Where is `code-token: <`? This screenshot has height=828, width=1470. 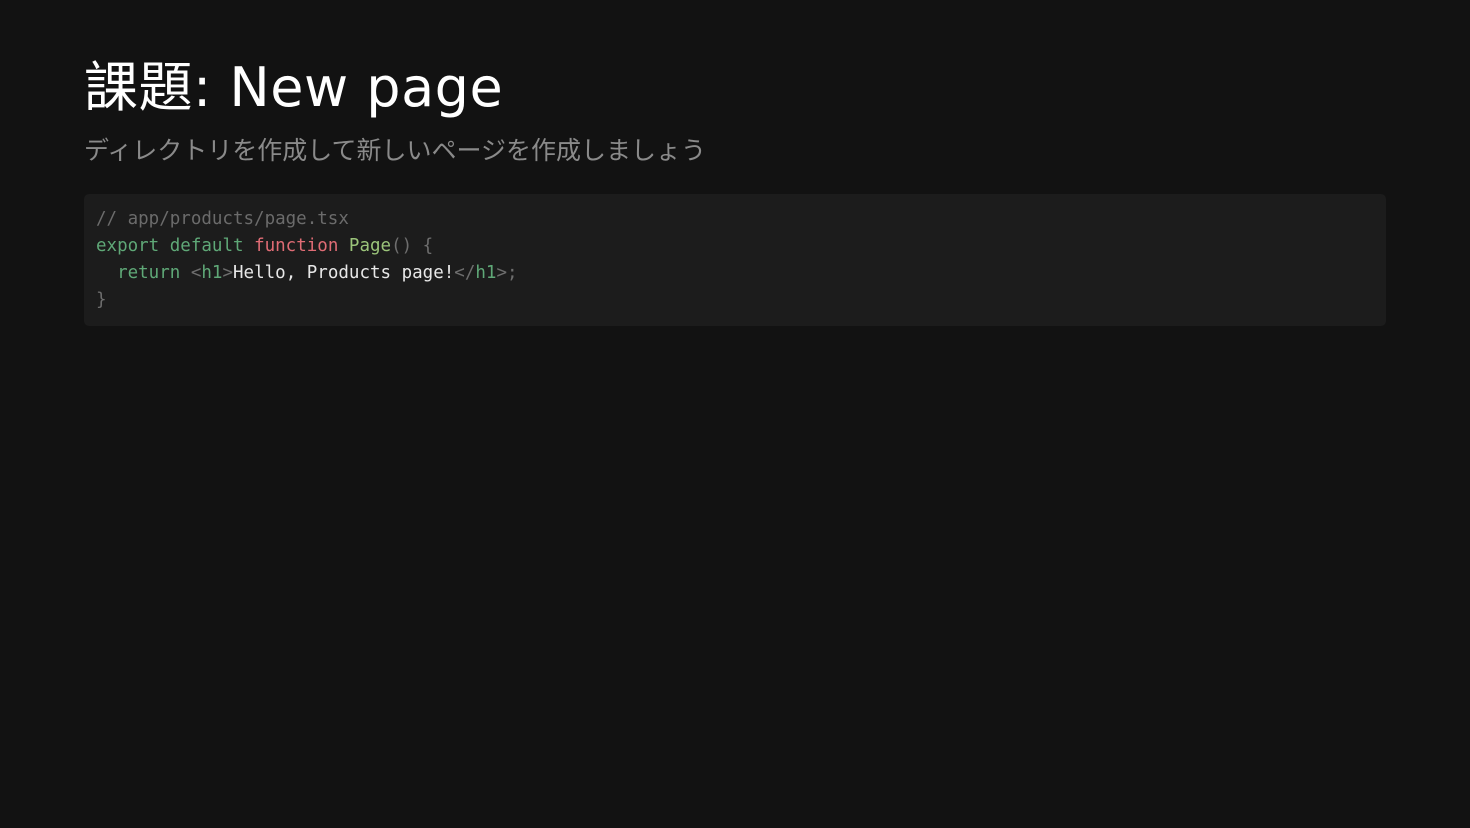 code-token: < is located at coordinates (196, 273).